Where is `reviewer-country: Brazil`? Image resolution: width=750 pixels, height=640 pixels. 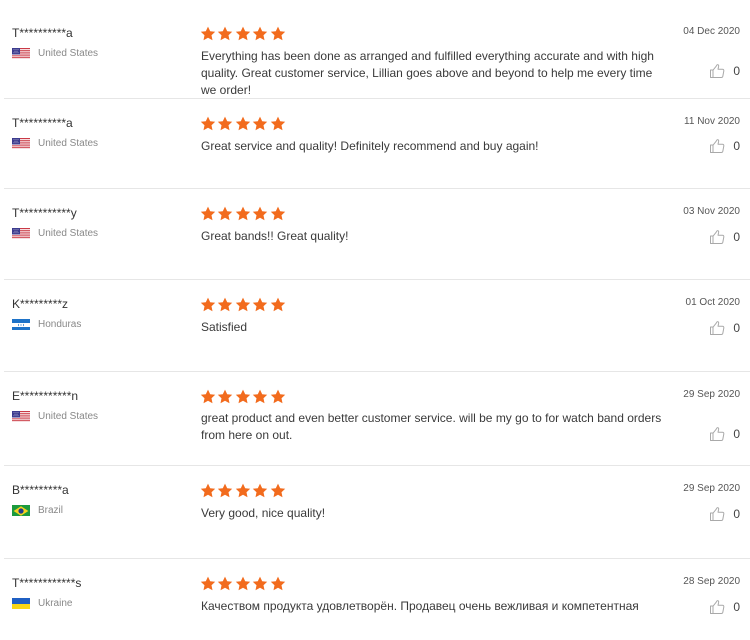
reviewer-country: Brazil is located at coordinates (37, 510).